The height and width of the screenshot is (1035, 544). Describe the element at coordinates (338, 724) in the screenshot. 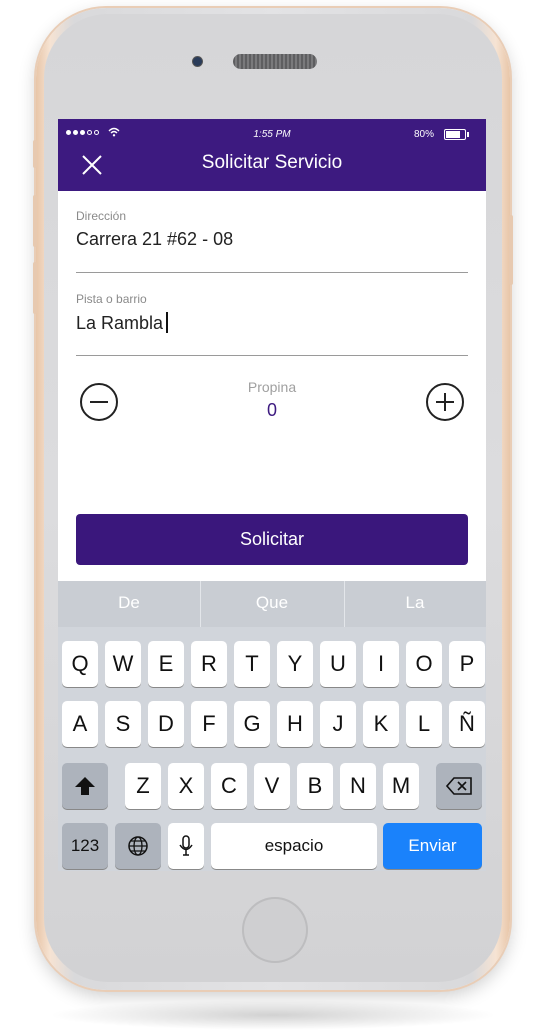

I see `key: J` at that location.